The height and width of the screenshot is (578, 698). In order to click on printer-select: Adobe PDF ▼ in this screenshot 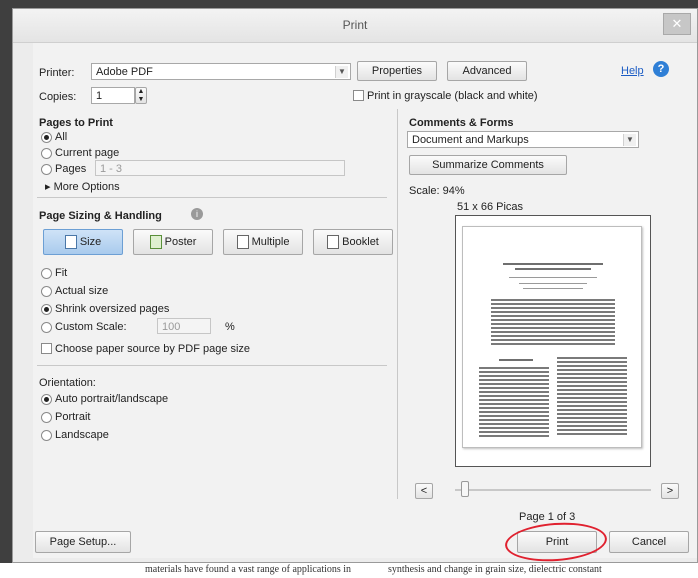, I will do `click(221, 71)`.